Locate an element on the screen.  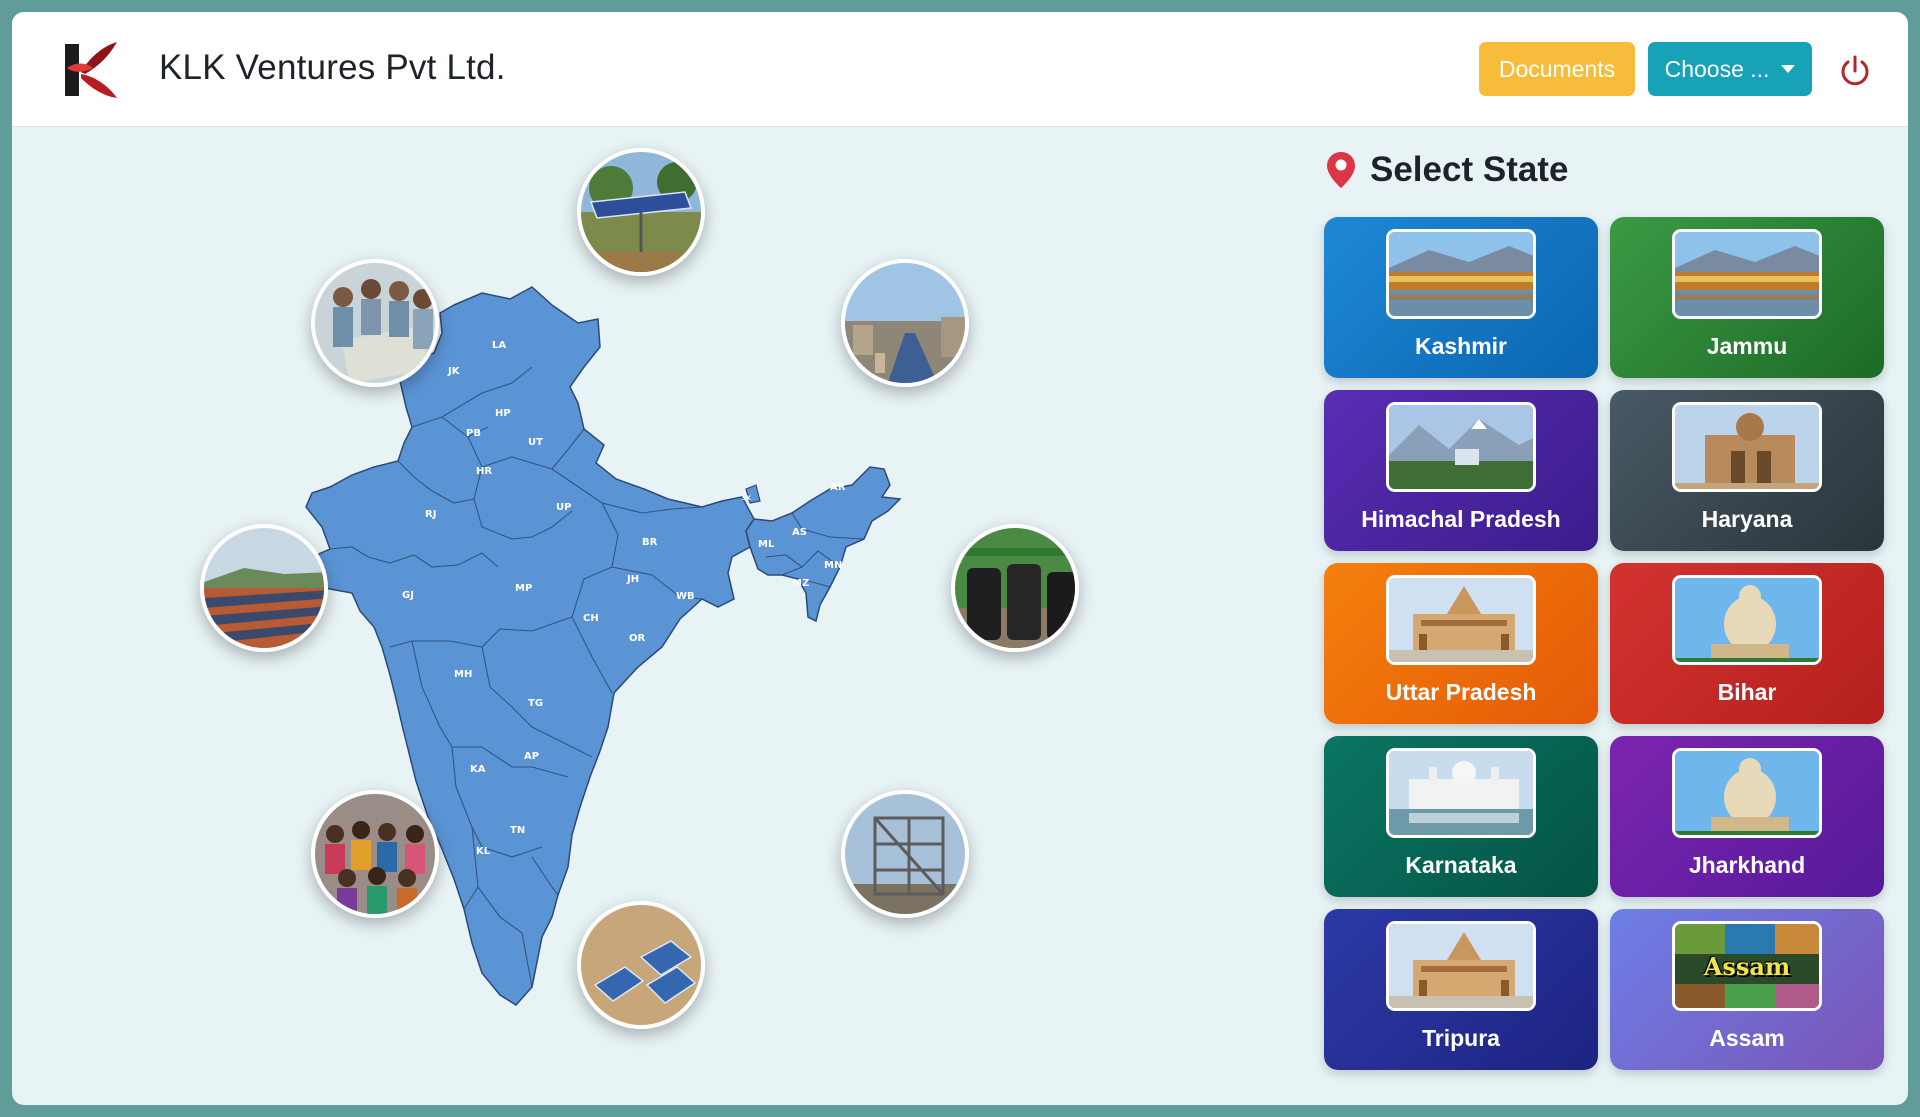
state-thumbnail-tripura is located at coordinates (1461, 966).